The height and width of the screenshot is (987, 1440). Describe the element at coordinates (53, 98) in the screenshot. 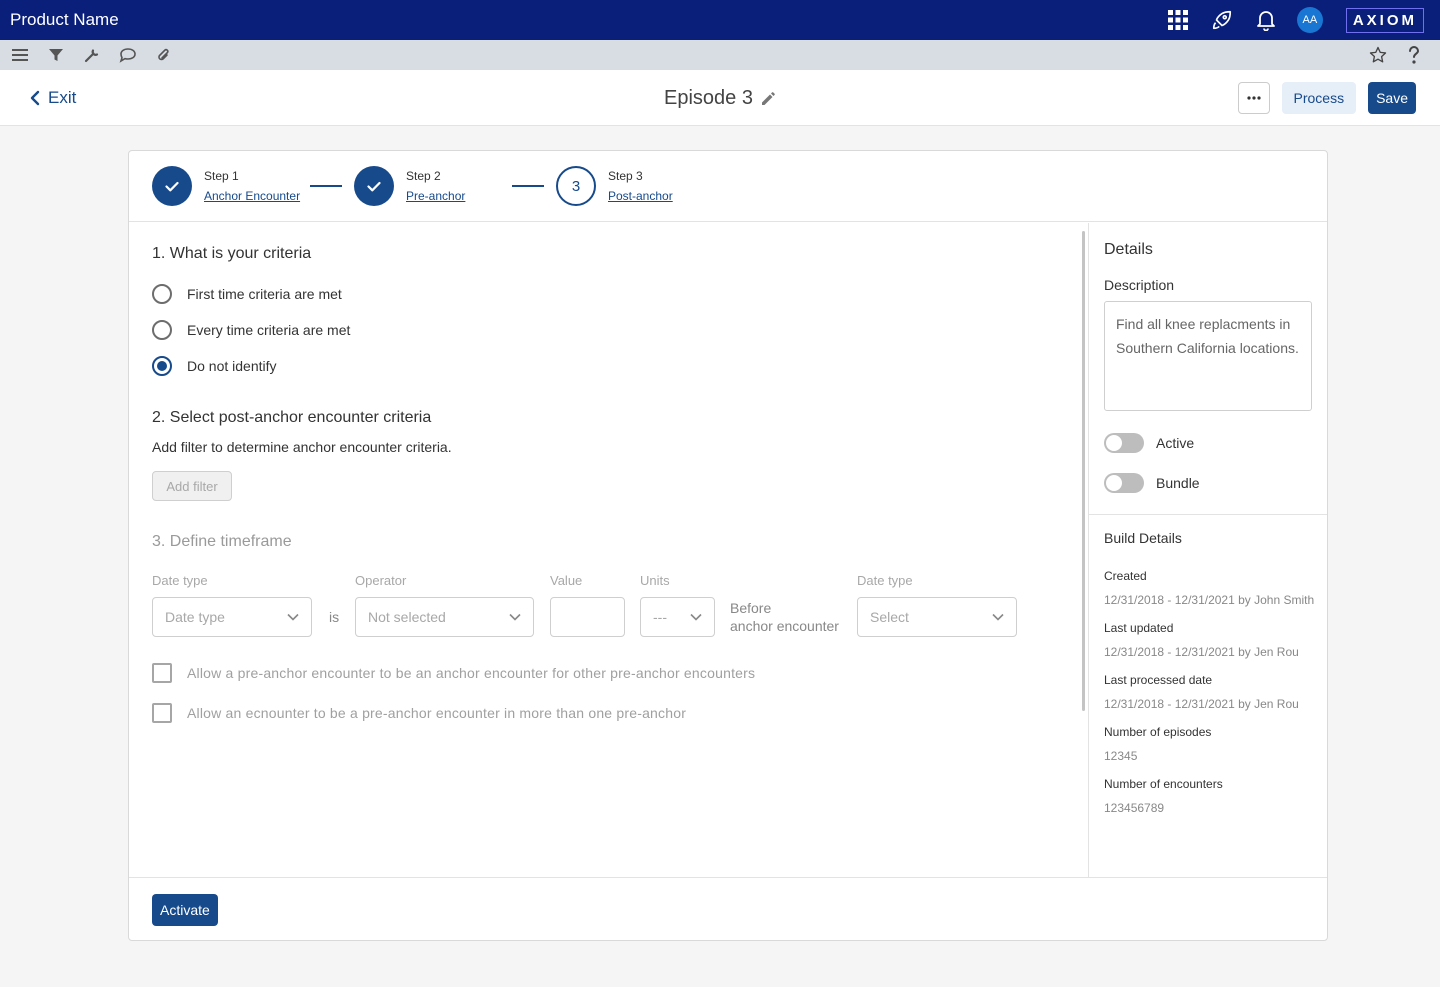

I see `exit-button: Exit` at that location.